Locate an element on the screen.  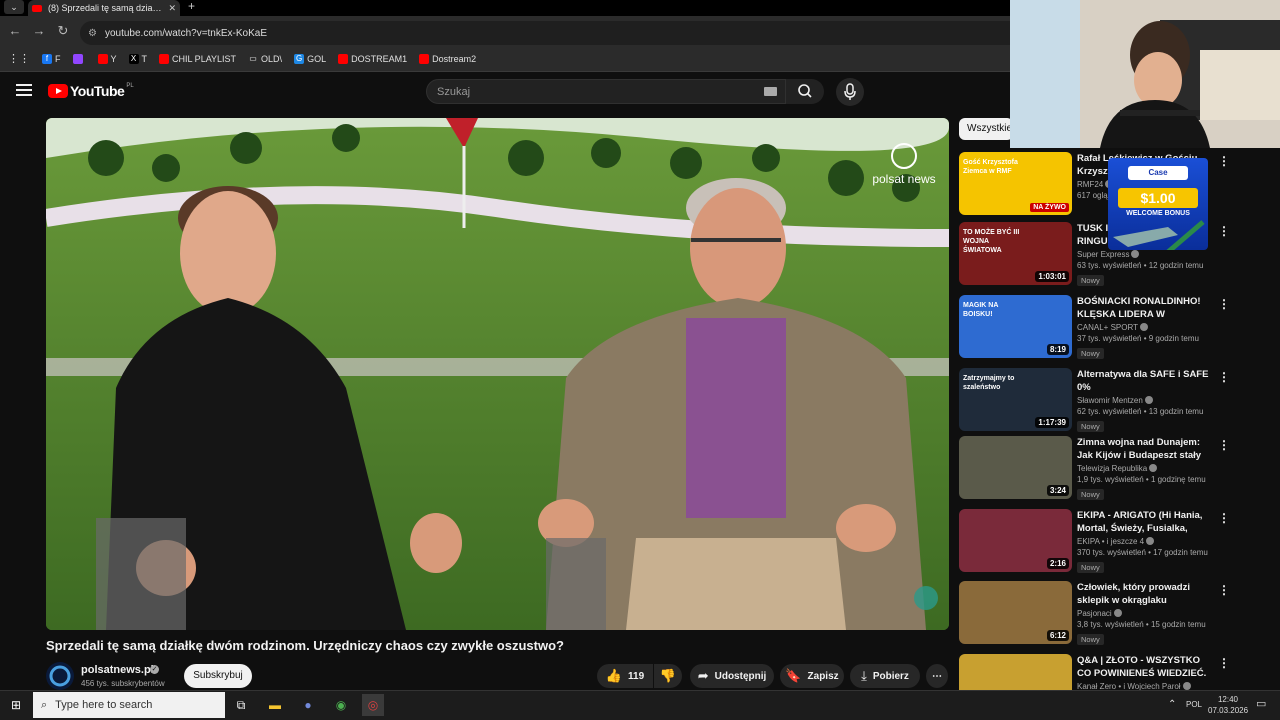
share-button: ➦ Udostępnij is located at coordinates (732, 676).